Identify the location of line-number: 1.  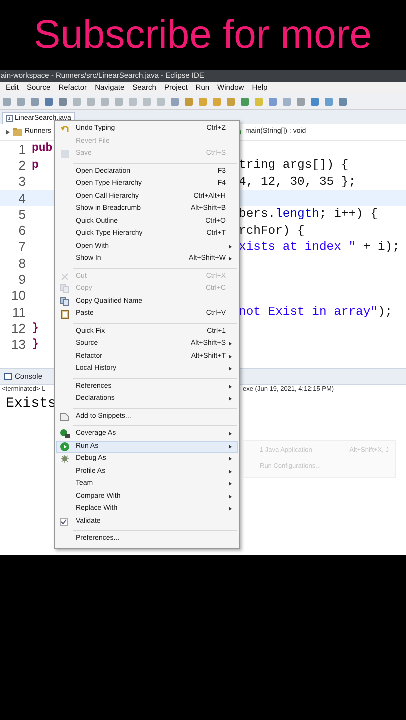
(22, 149).